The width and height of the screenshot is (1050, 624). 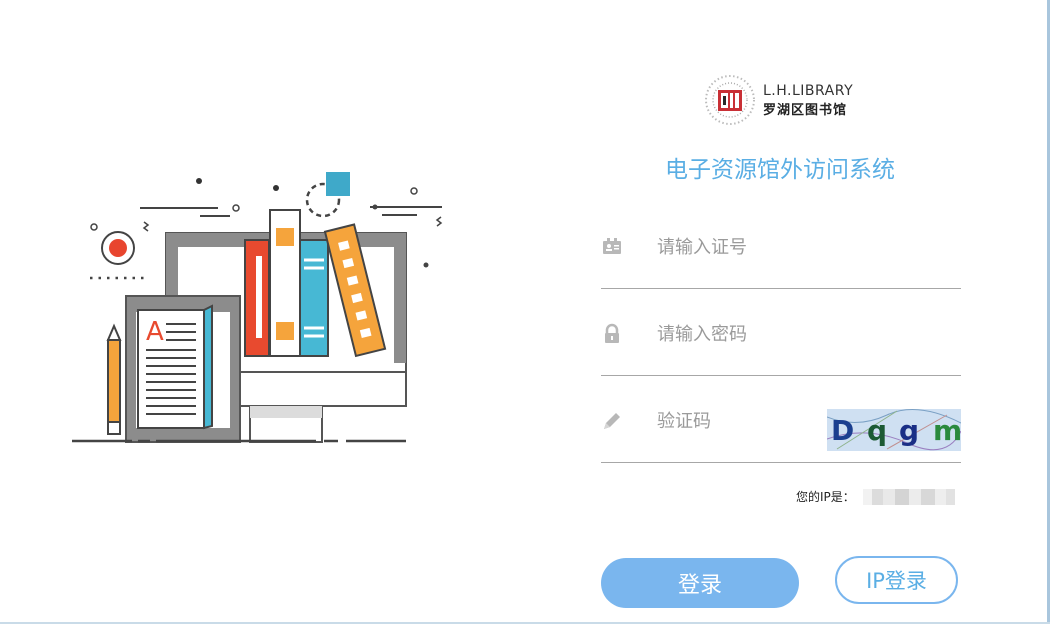 I want to click on ip-address-line: 您的IP是：, so click(x=875, y=496).